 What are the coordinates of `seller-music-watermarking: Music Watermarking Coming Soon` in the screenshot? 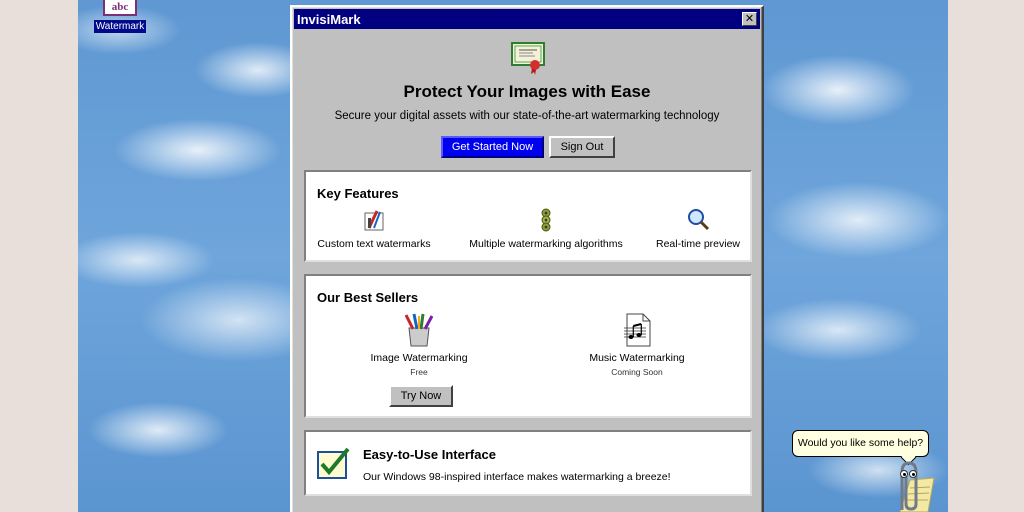 It's located at (637, 344).